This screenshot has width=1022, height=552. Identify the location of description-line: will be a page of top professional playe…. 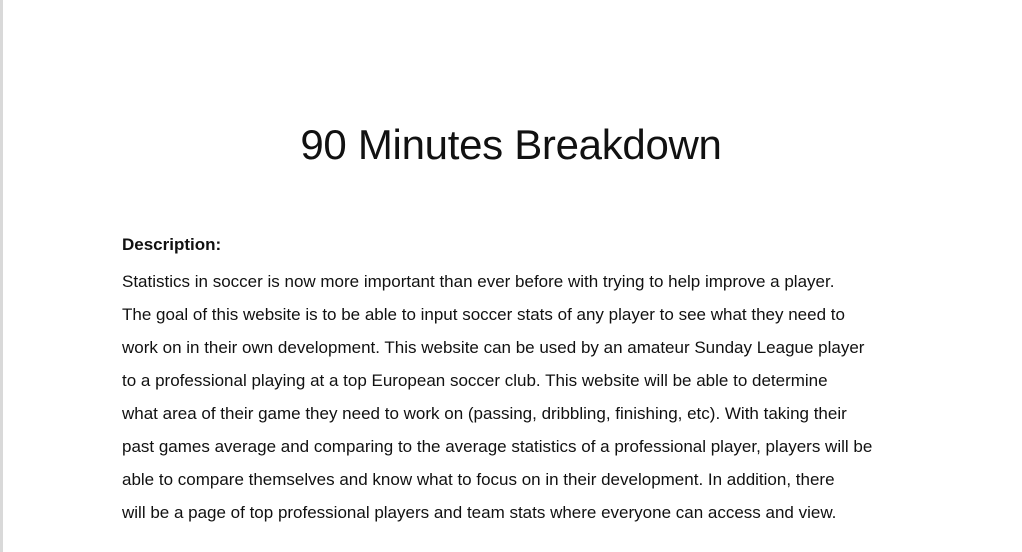
(479, 512).